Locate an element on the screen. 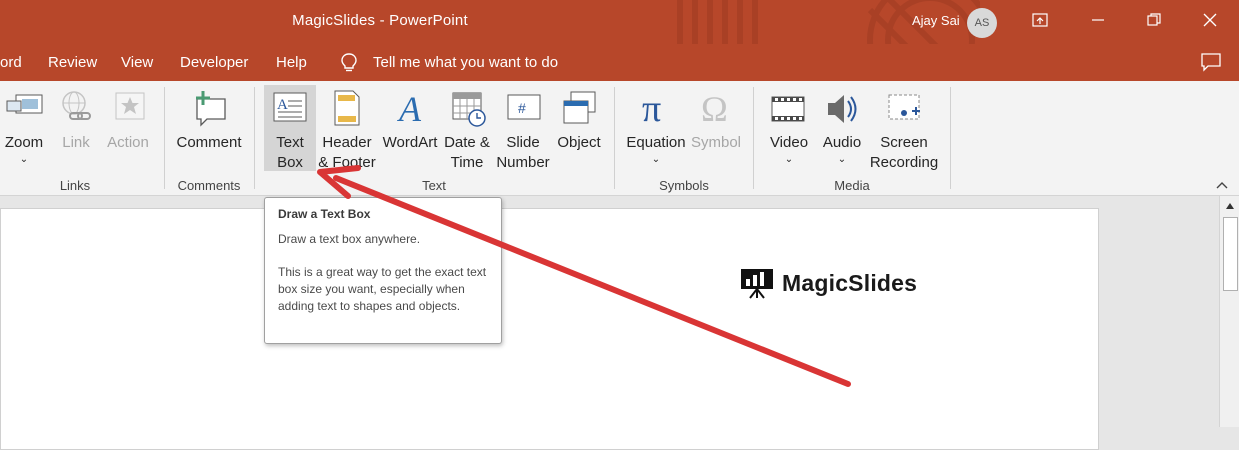 The image size is (1239, 450). video-label: Video is located at coordinates (789, 142).